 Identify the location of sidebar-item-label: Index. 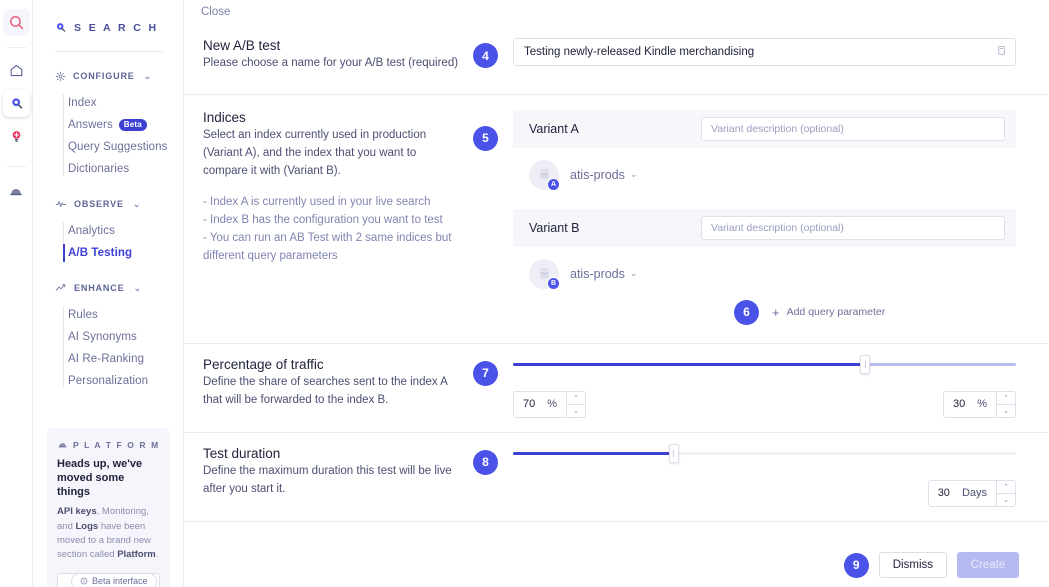
(82, 103).